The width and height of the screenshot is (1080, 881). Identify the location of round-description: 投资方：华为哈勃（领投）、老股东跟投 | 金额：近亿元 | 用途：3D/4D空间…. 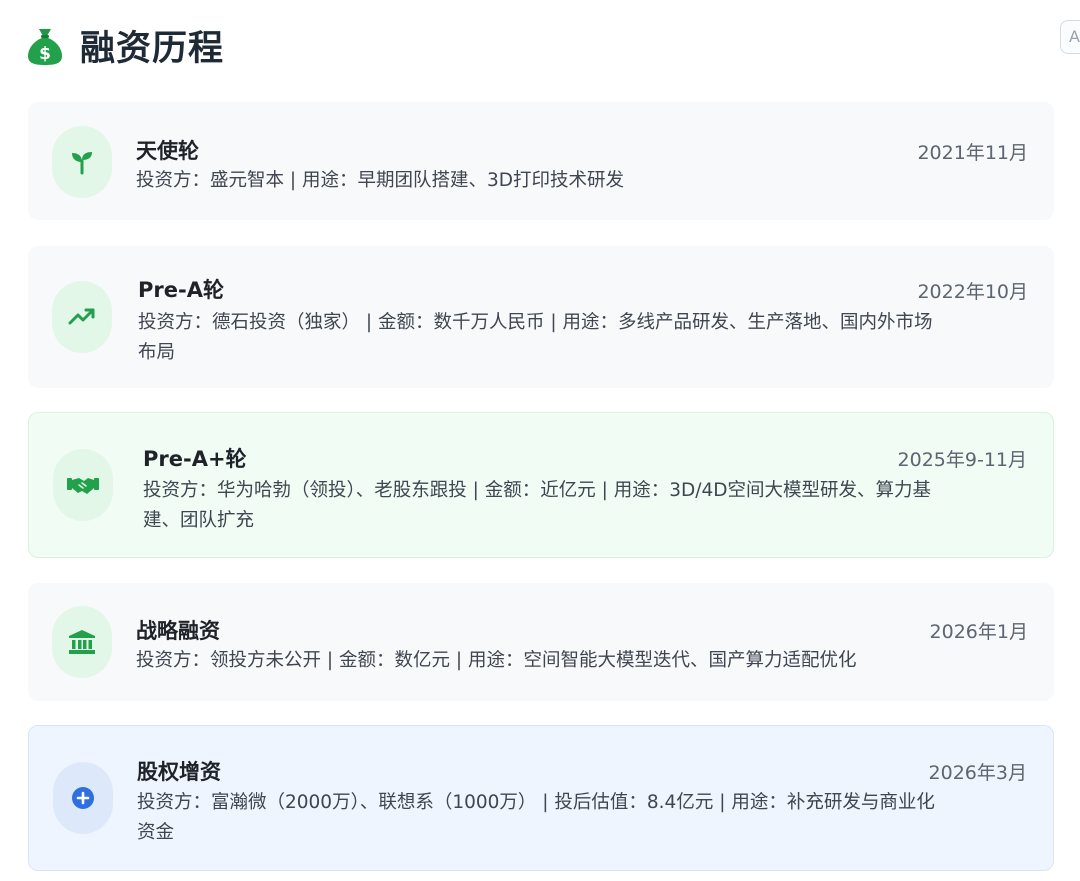
(537, 506).